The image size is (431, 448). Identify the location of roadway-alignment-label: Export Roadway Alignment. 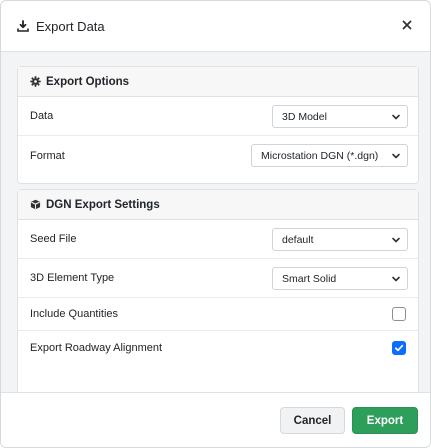
(96, 347).